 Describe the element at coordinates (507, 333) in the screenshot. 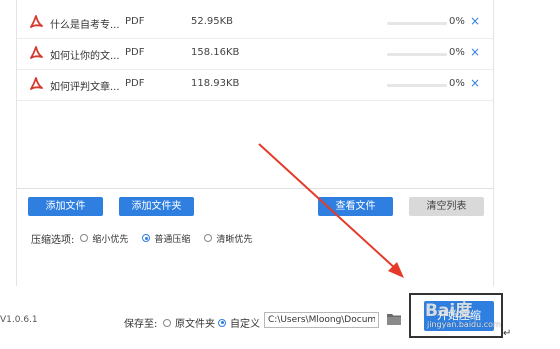

I see `cursor-return-icon: ↵` at that location.